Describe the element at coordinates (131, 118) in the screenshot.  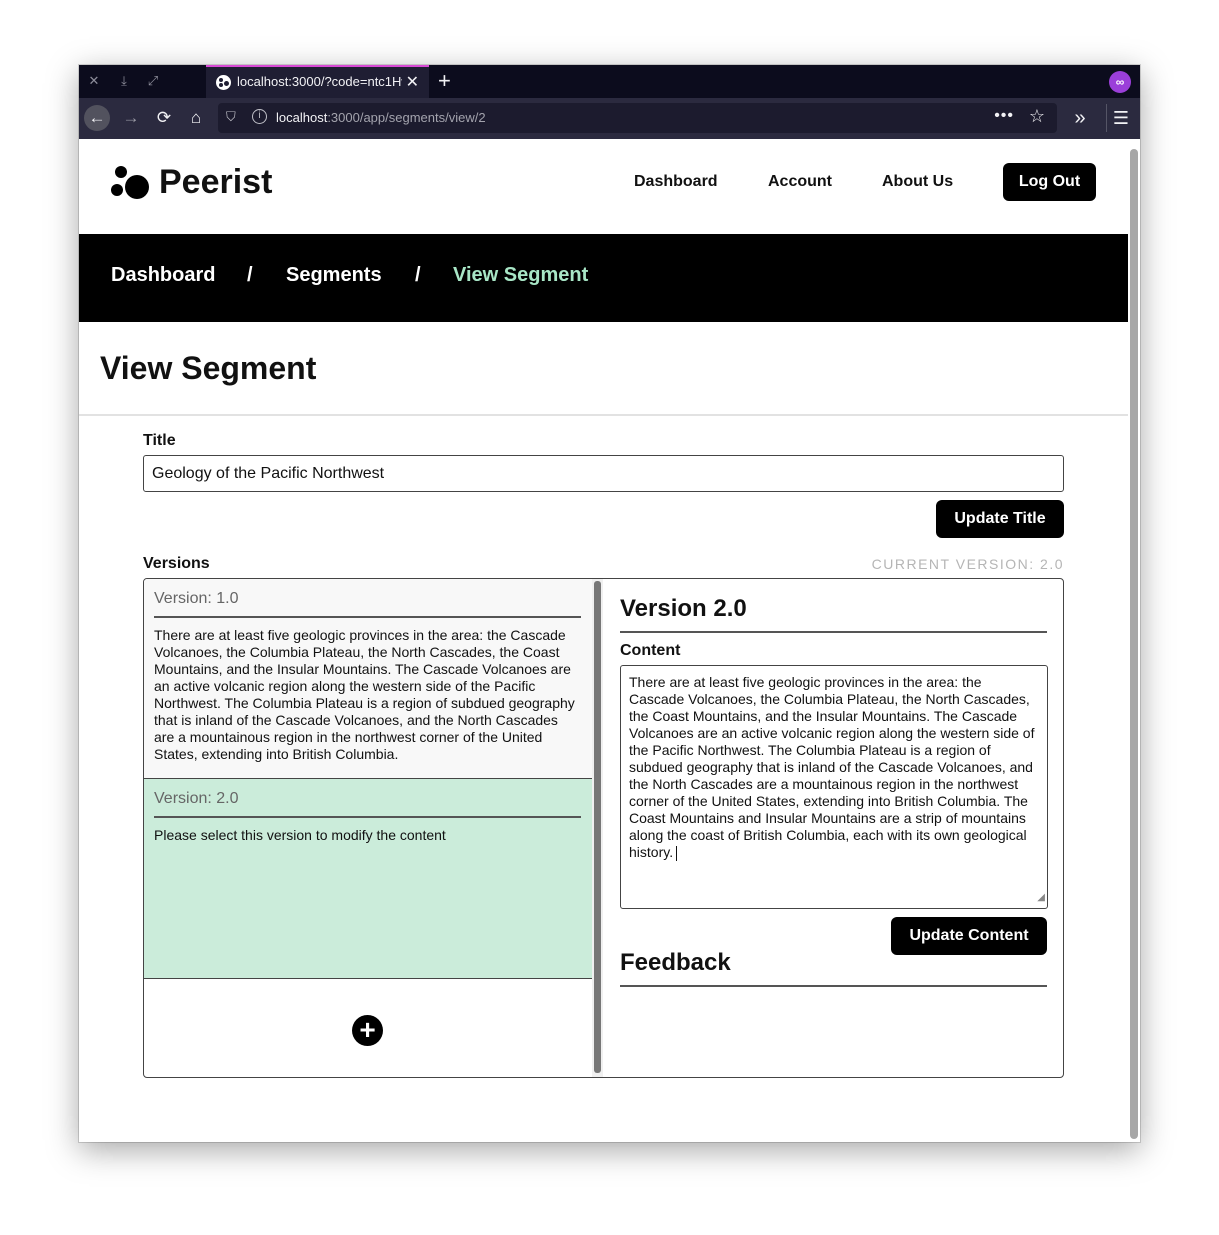
I see `forward-arrow-icon: →` at that location.